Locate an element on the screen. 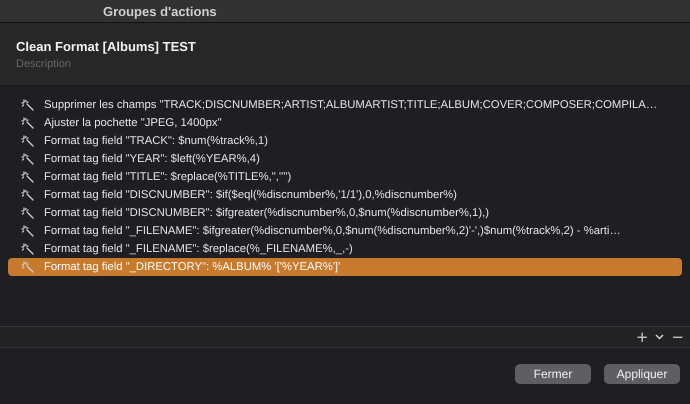 The width and height of the screenshot is (690, 404). action-row: Format tag field "_FILENAME": $replace(%_FILENAME%,_,-) is located at coordinates (345, 249).